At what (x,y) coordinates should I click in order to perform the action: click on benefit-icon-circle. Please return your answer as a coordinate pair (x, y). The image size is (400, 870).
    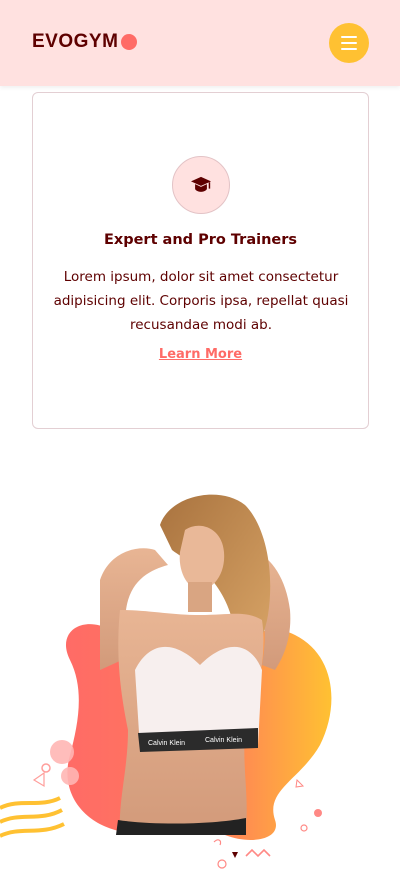
    Looking at the image, I should click on (201, 185).